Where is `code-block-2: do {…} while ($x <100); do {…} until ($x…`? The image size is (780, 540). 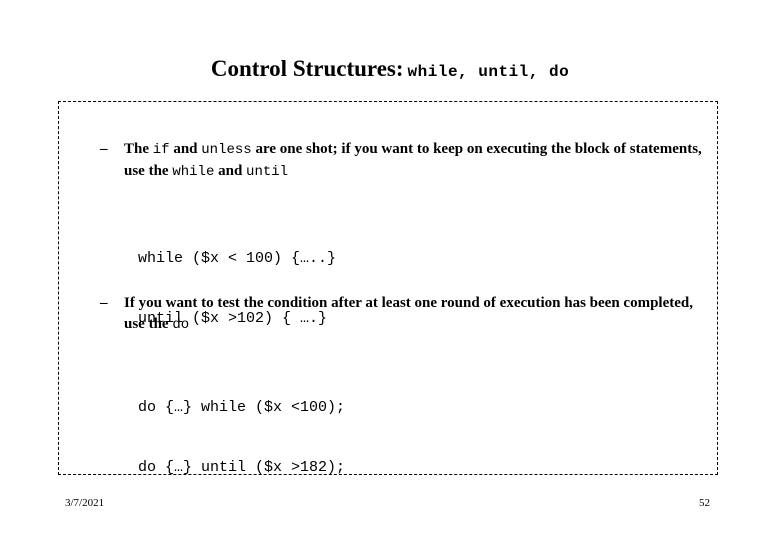
code-block-2: do {…} while ($x <100); do {…} until ($x… is located at coordinates (241, 438).